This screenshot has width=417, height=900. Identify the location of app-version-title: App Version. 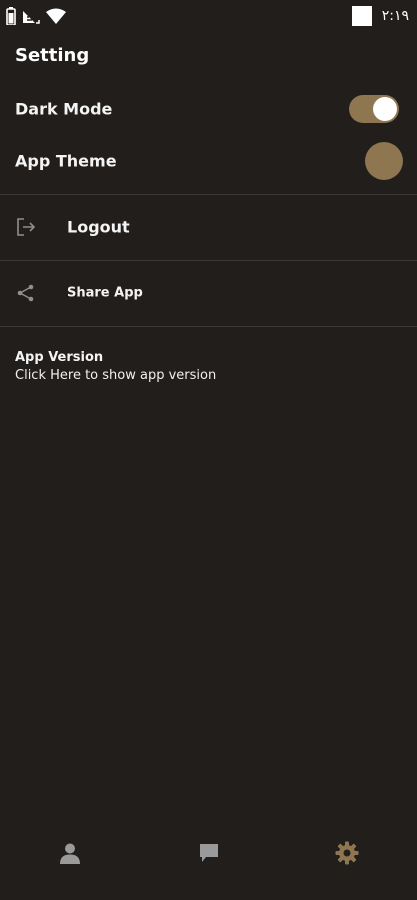
(59, 357).